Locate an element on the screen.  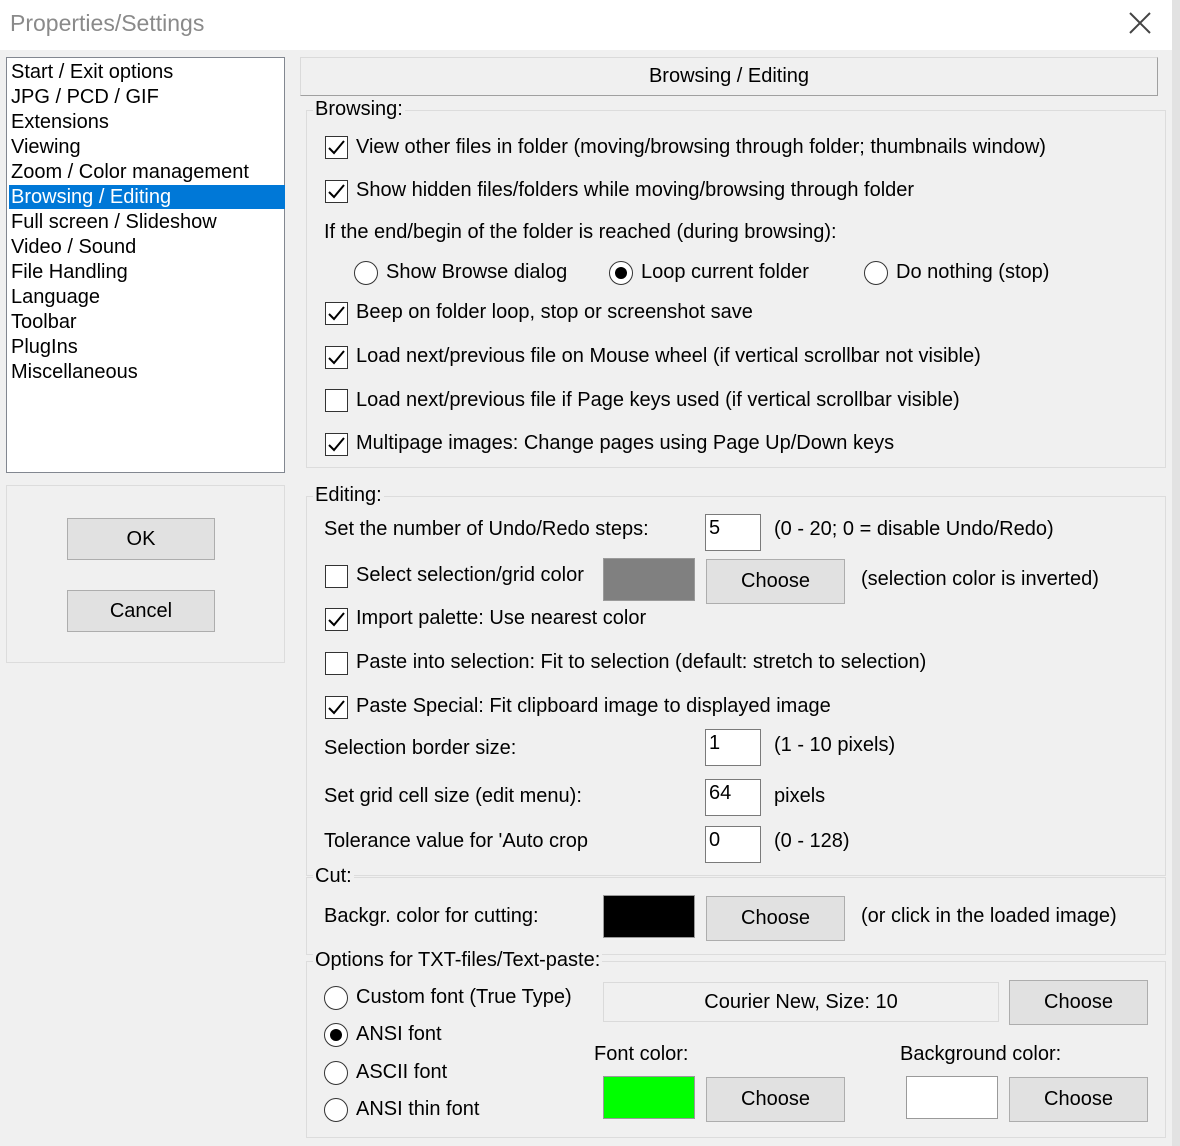
loop-current-folder-radio is located at coordinates (621, 273).